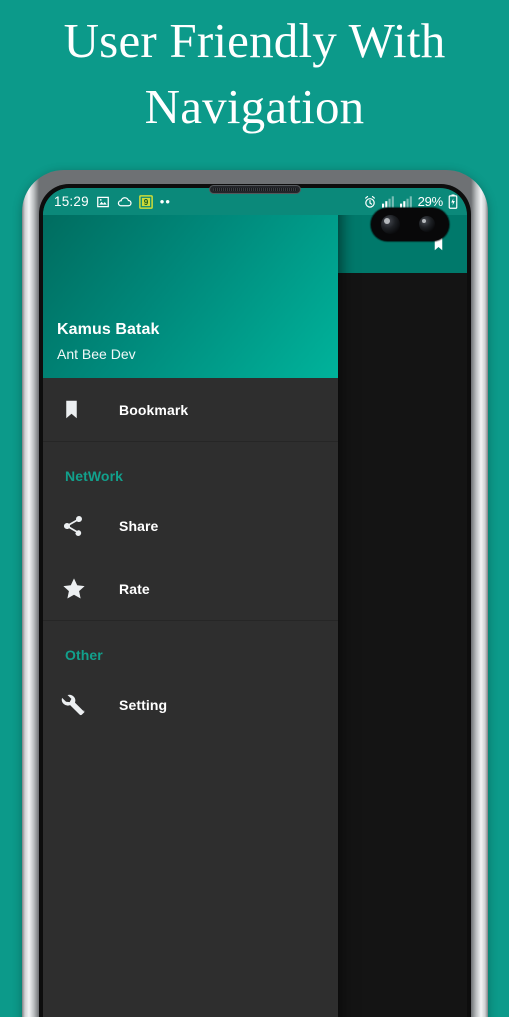  What do you see at coordinates (80, 589) in the screenshot?
I see `star-icon` at bounding box center [80, 589].